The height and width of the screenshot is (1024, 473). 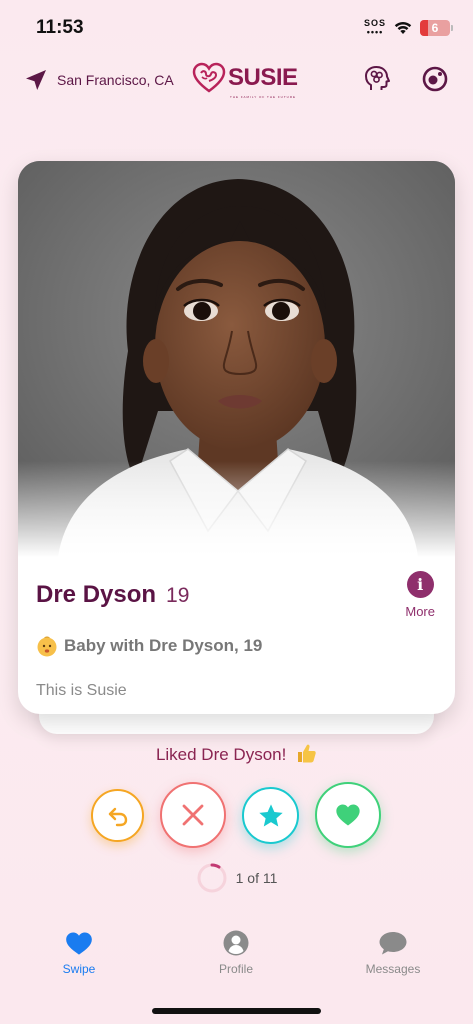 What do you see at coordinates (60, 27) in the screenshot?
I see `status-time: 11:53` at bounding box center [60, 27].